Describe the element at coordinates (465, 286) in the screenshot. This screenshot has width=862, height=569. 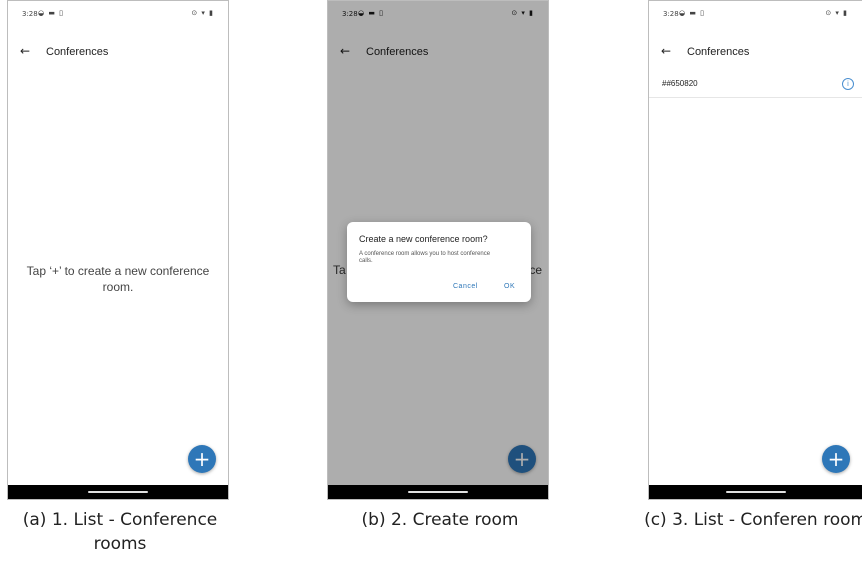
I see `cancel-button: Cancel` at that location.